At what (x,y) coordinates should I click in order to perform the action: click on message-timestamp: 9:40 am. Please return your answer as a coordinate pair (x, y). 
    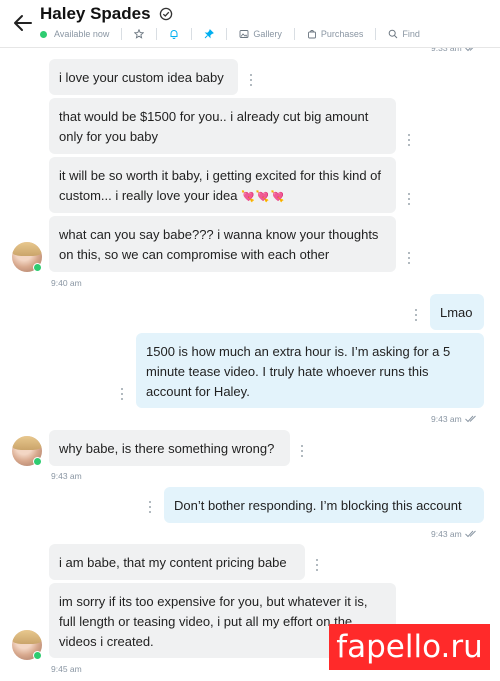
    Looking at the image, I should click on (66, 283).